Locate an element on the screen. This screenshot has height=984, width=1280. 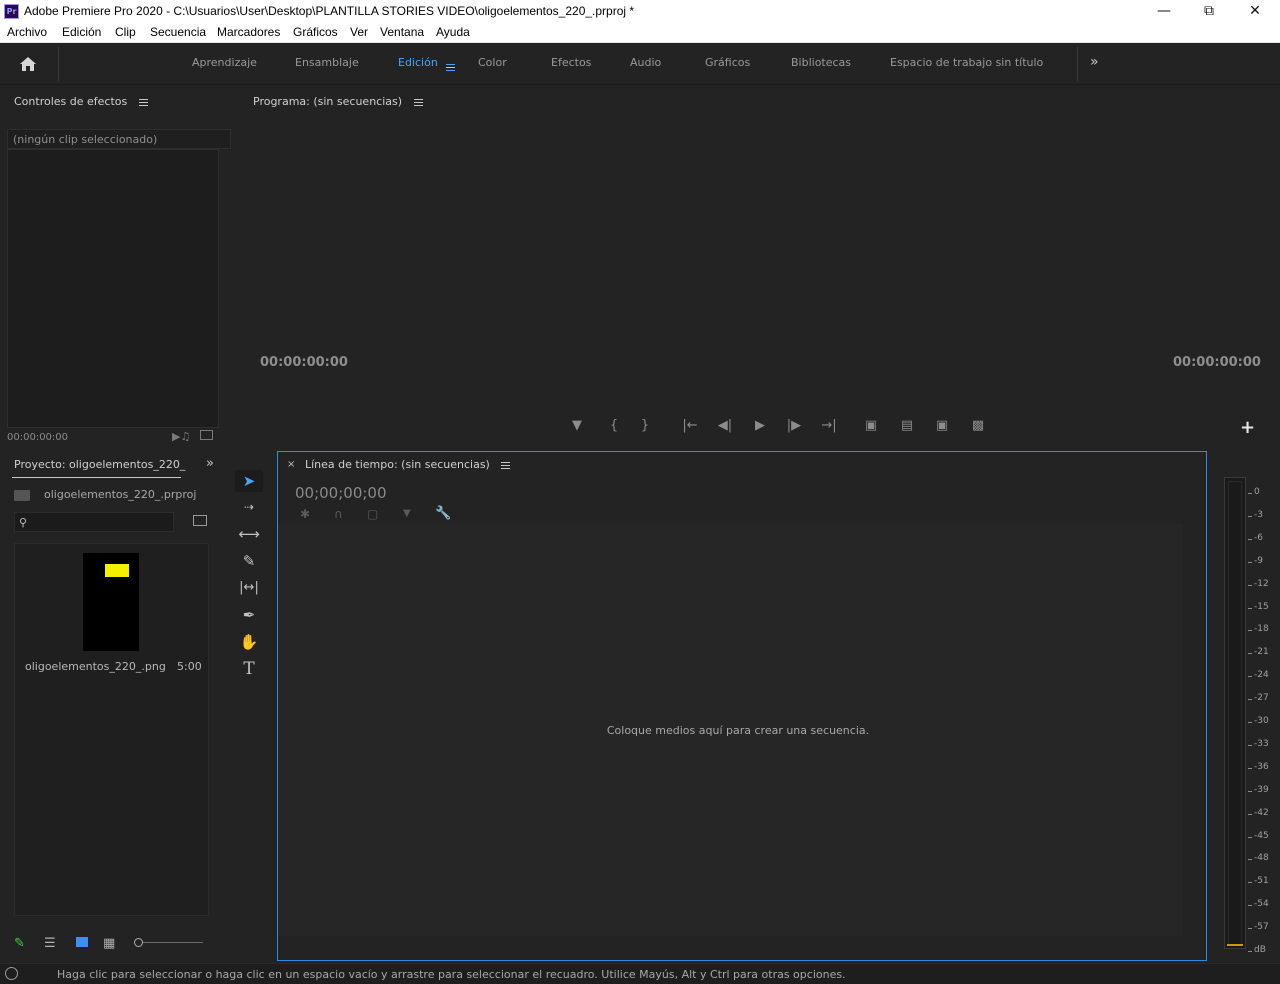
zoom-slider-track is located at coordinates (173, 942).